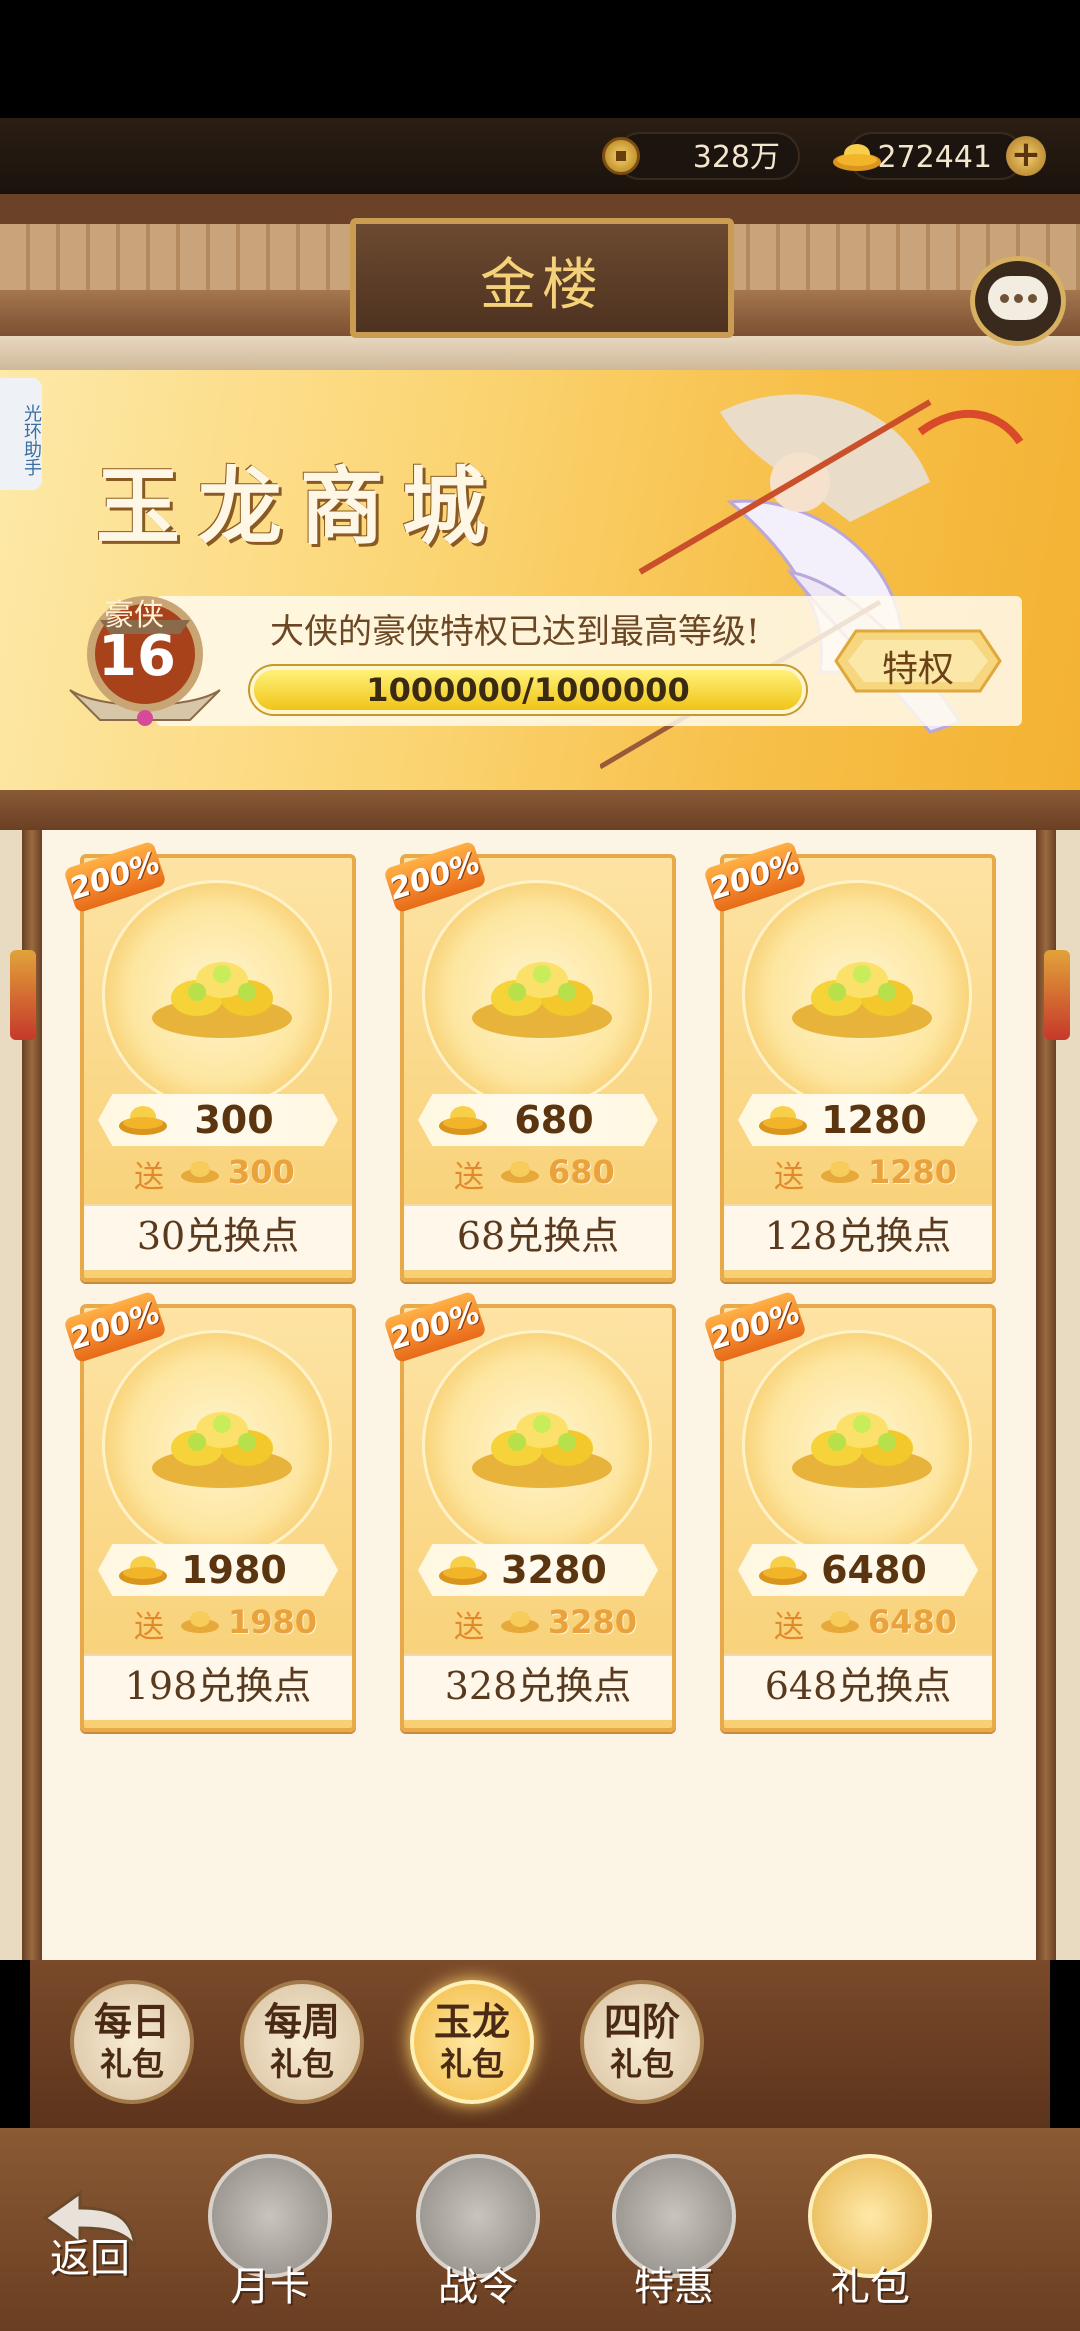 The image size is (1080, 2331). What do you see at coordinates (542, 285) in the screenshot?
I see `page-title: 金楼` at bounding box center [542, 285].